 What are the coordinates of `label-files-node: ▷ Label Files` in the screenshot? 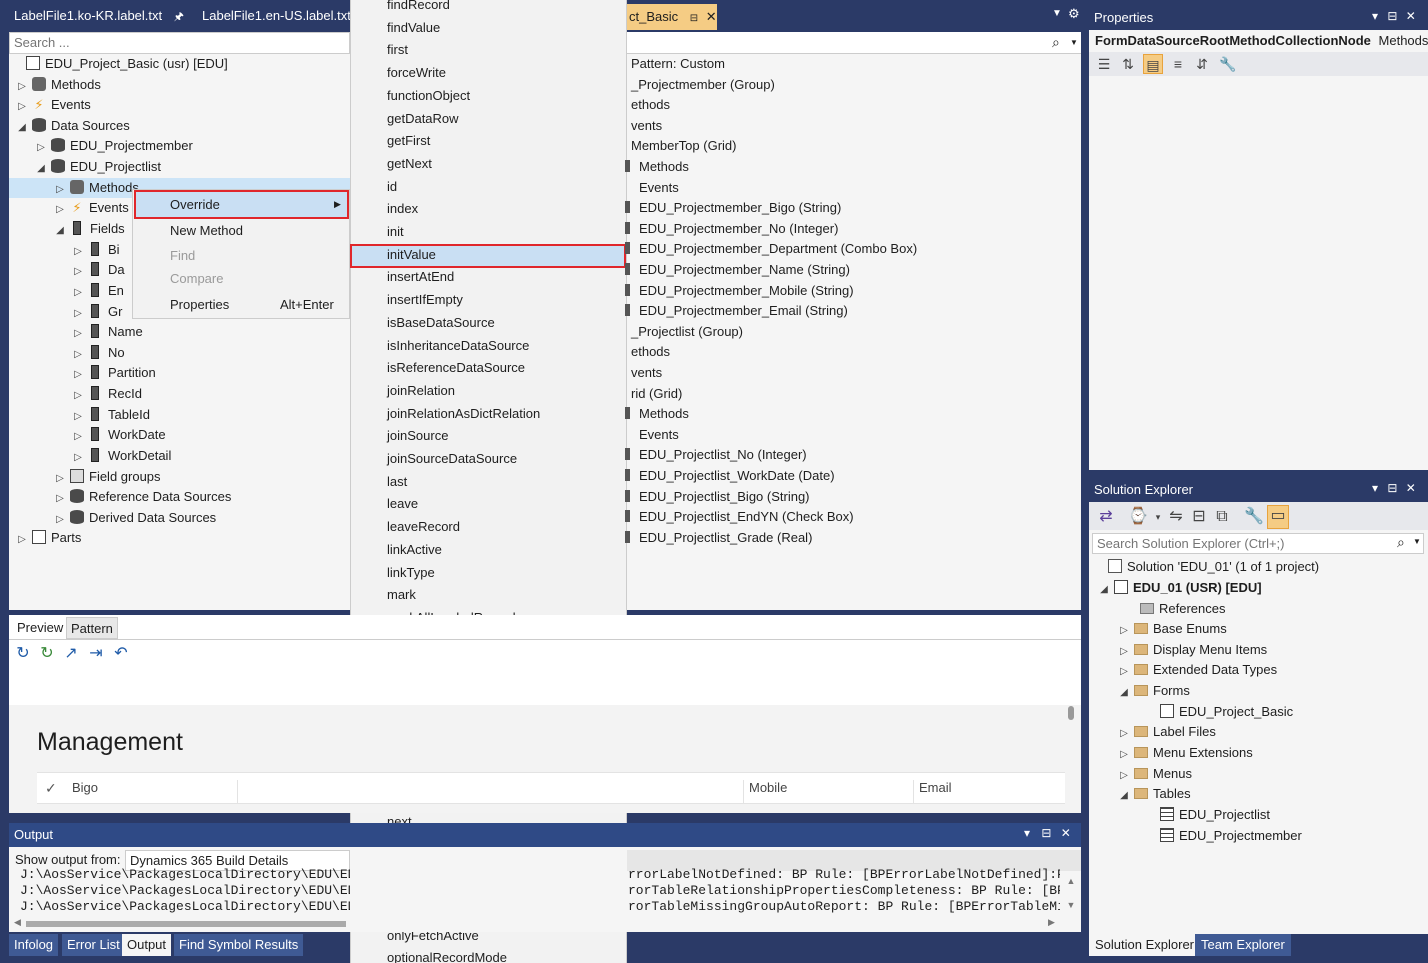 It's located at (1167, 732).